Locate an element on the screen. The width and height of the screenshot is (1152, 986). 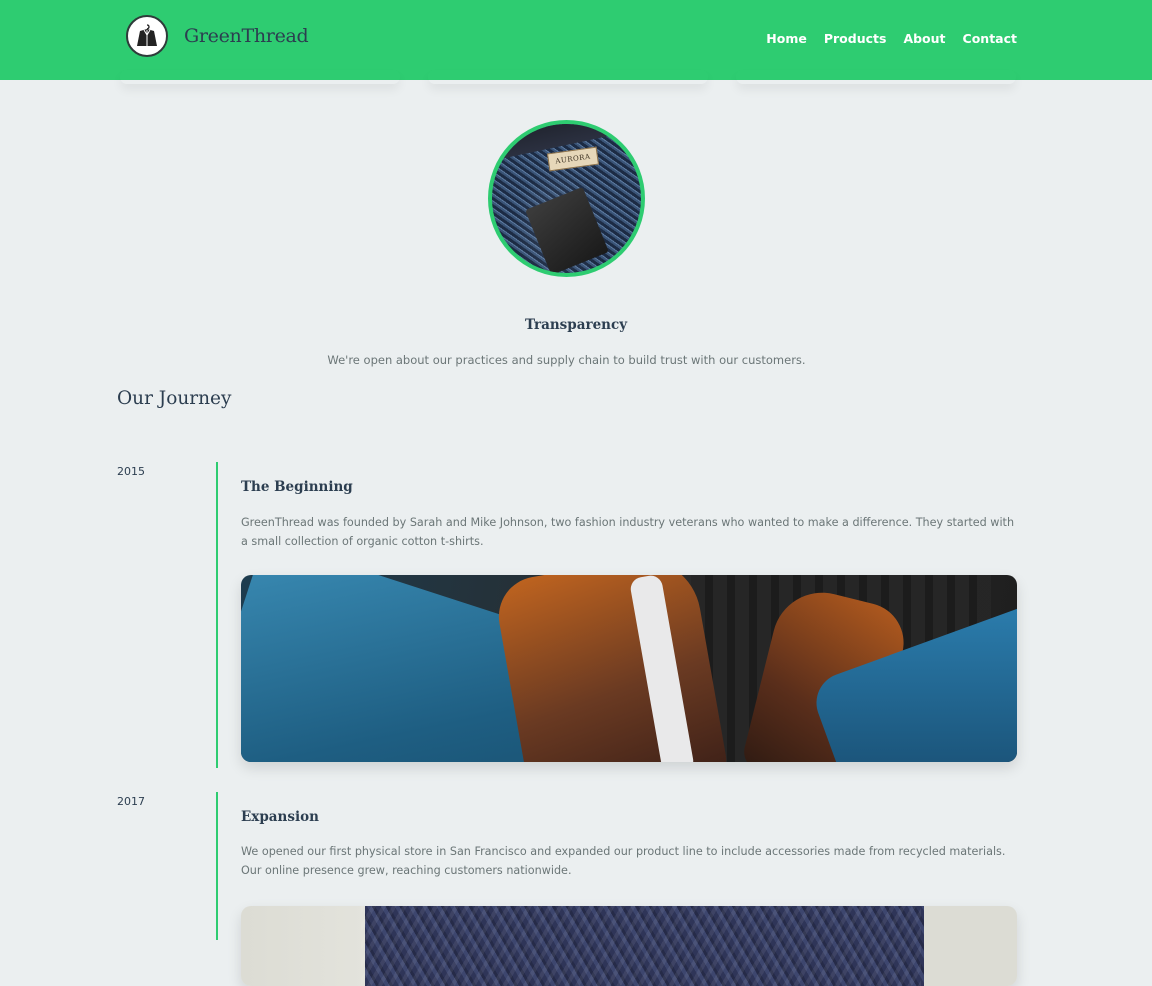
main-nav: Home Products About Contact is located at coordinates (883, 38).